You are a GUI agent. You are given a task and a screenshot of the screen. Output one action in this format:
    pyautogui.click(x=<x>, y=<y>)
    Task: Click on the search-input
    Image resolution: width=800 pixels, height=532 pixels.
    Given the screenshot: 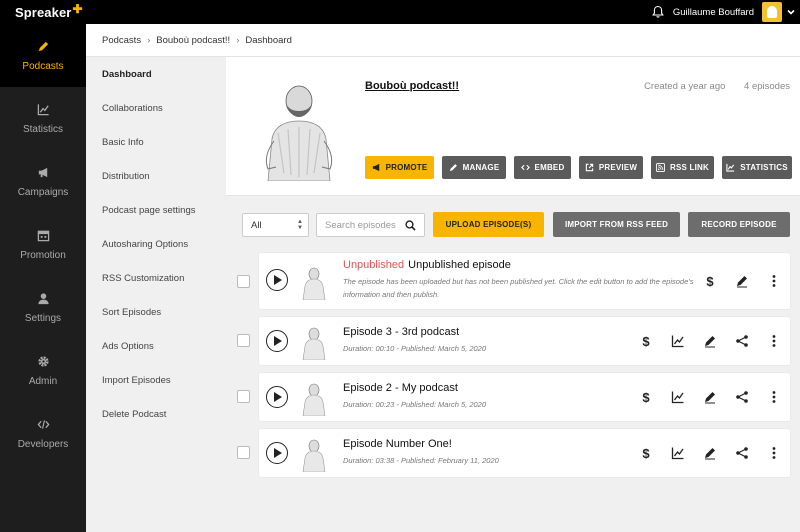 What is the action you would take?
    pyautogui.click(x=364, y=225)
    